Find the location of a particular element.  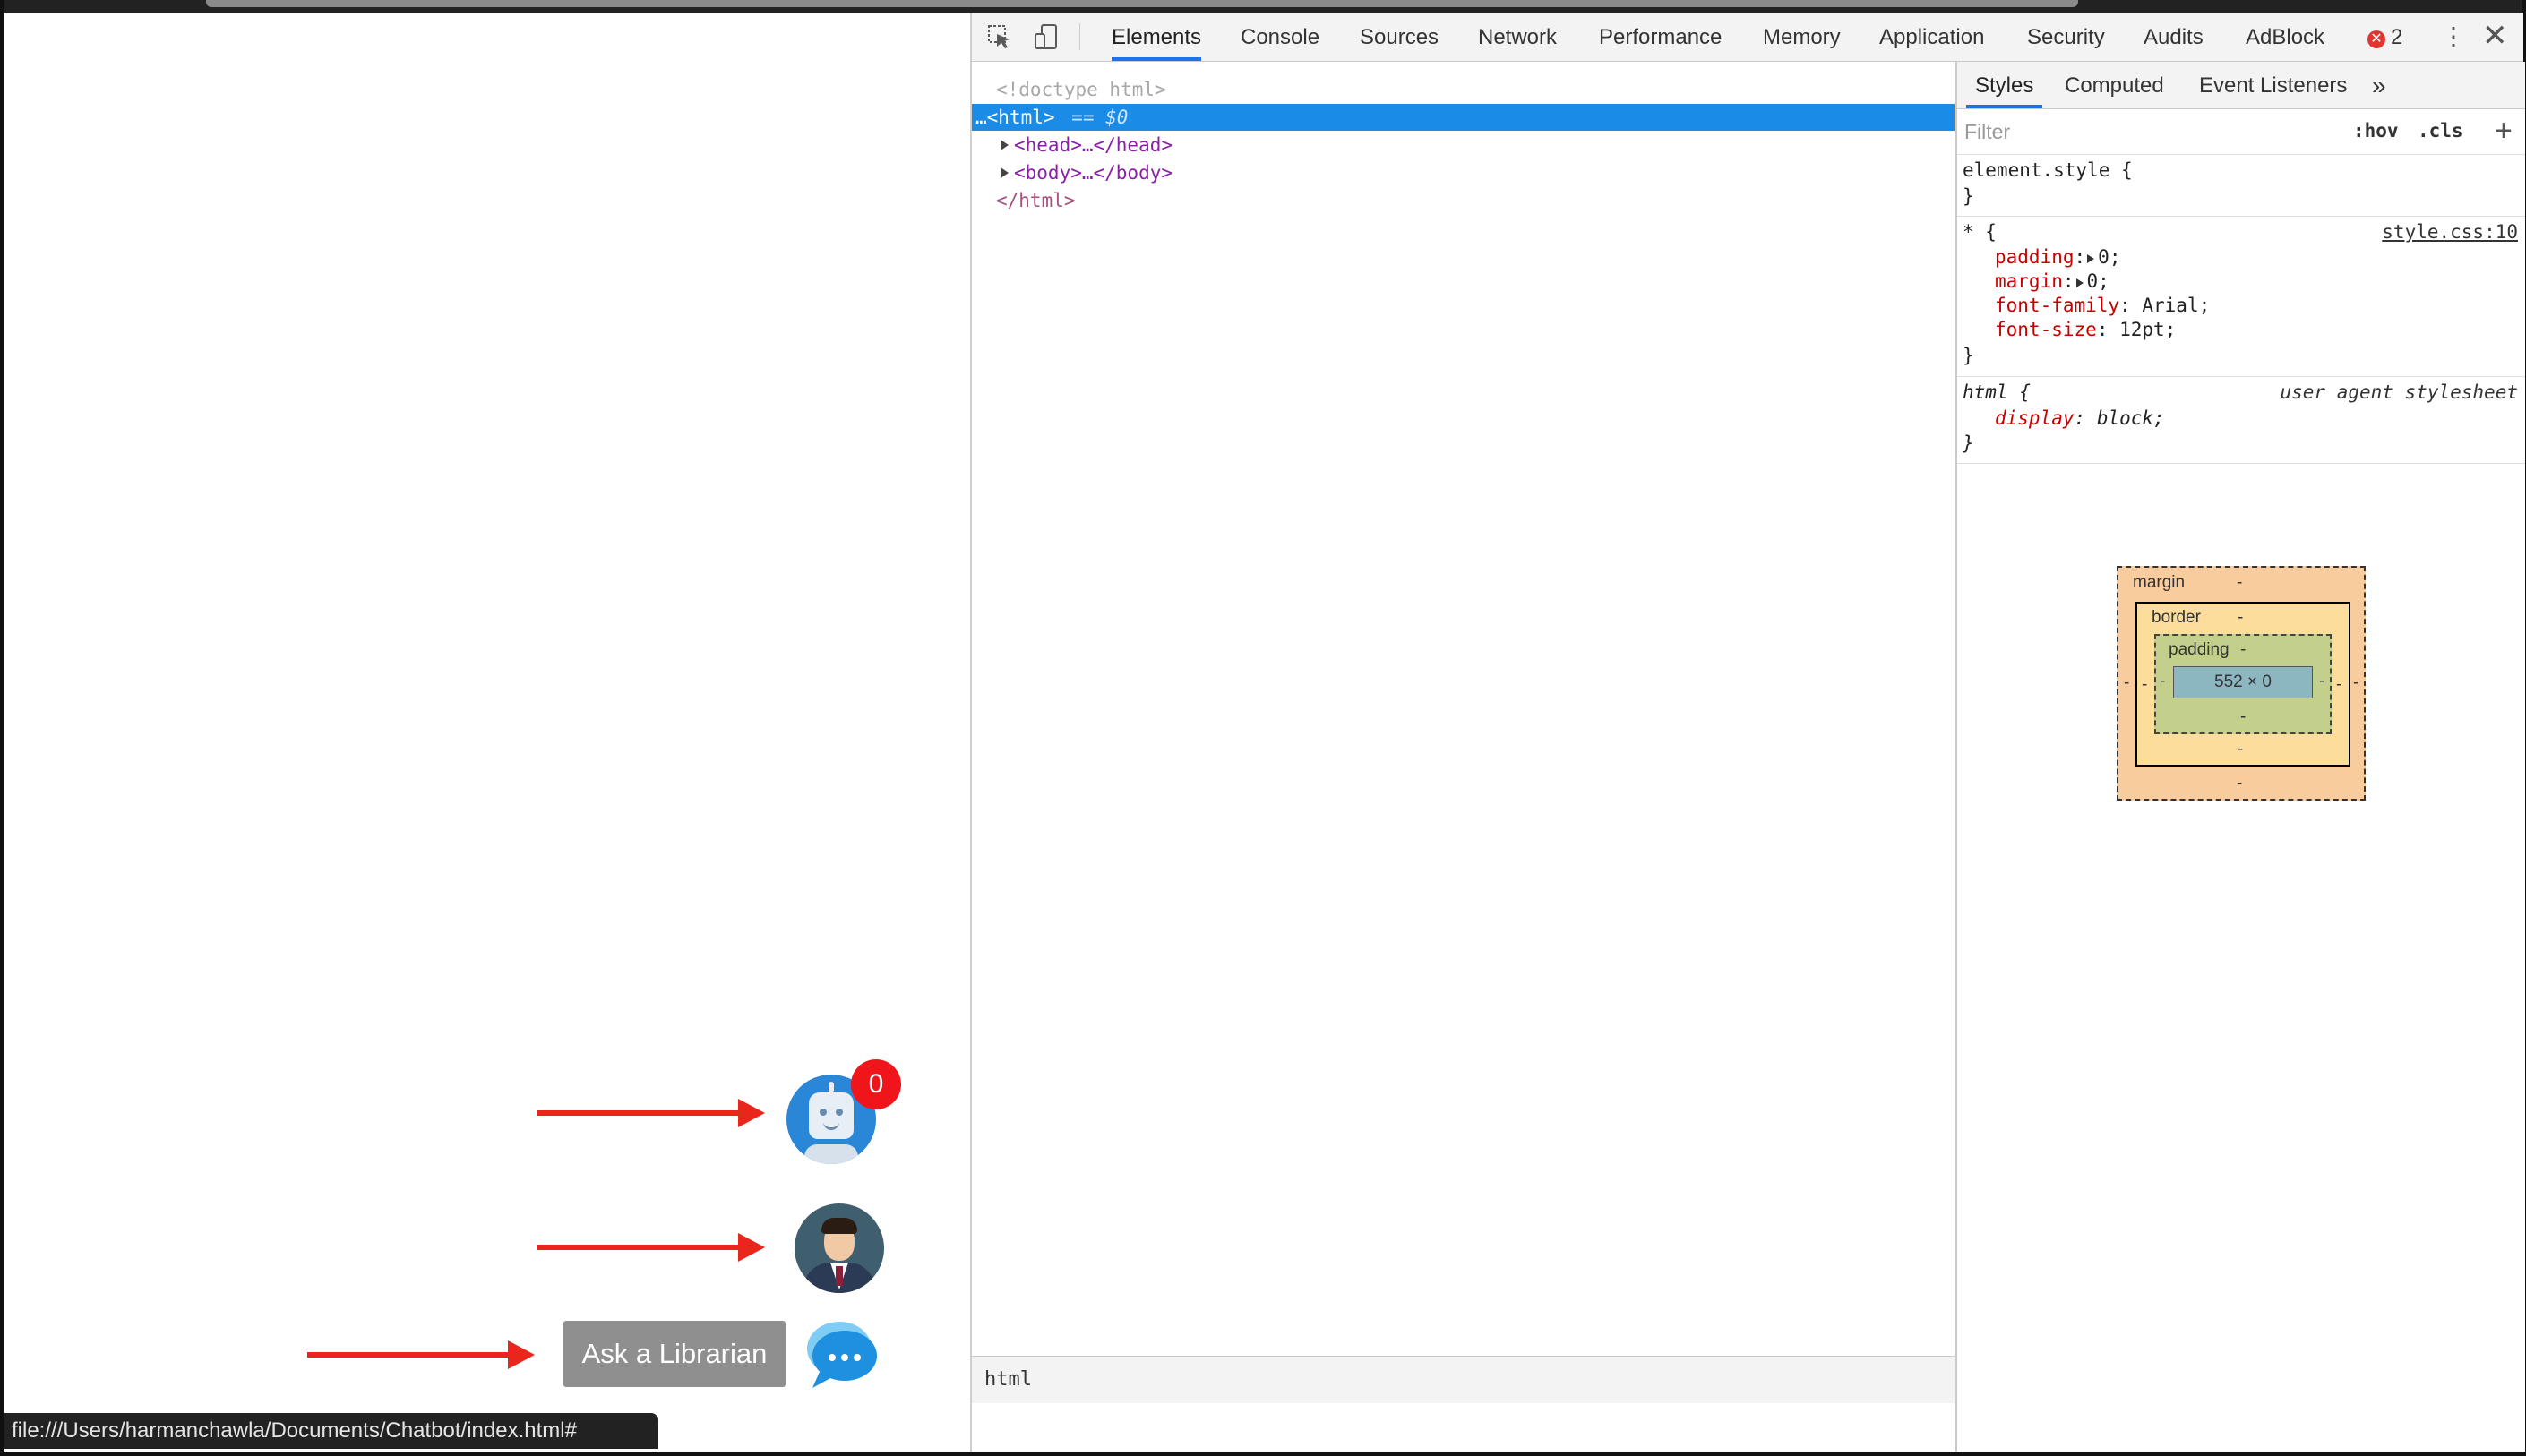

librarian-avatar-icon is located at coordinates (839, 1248).